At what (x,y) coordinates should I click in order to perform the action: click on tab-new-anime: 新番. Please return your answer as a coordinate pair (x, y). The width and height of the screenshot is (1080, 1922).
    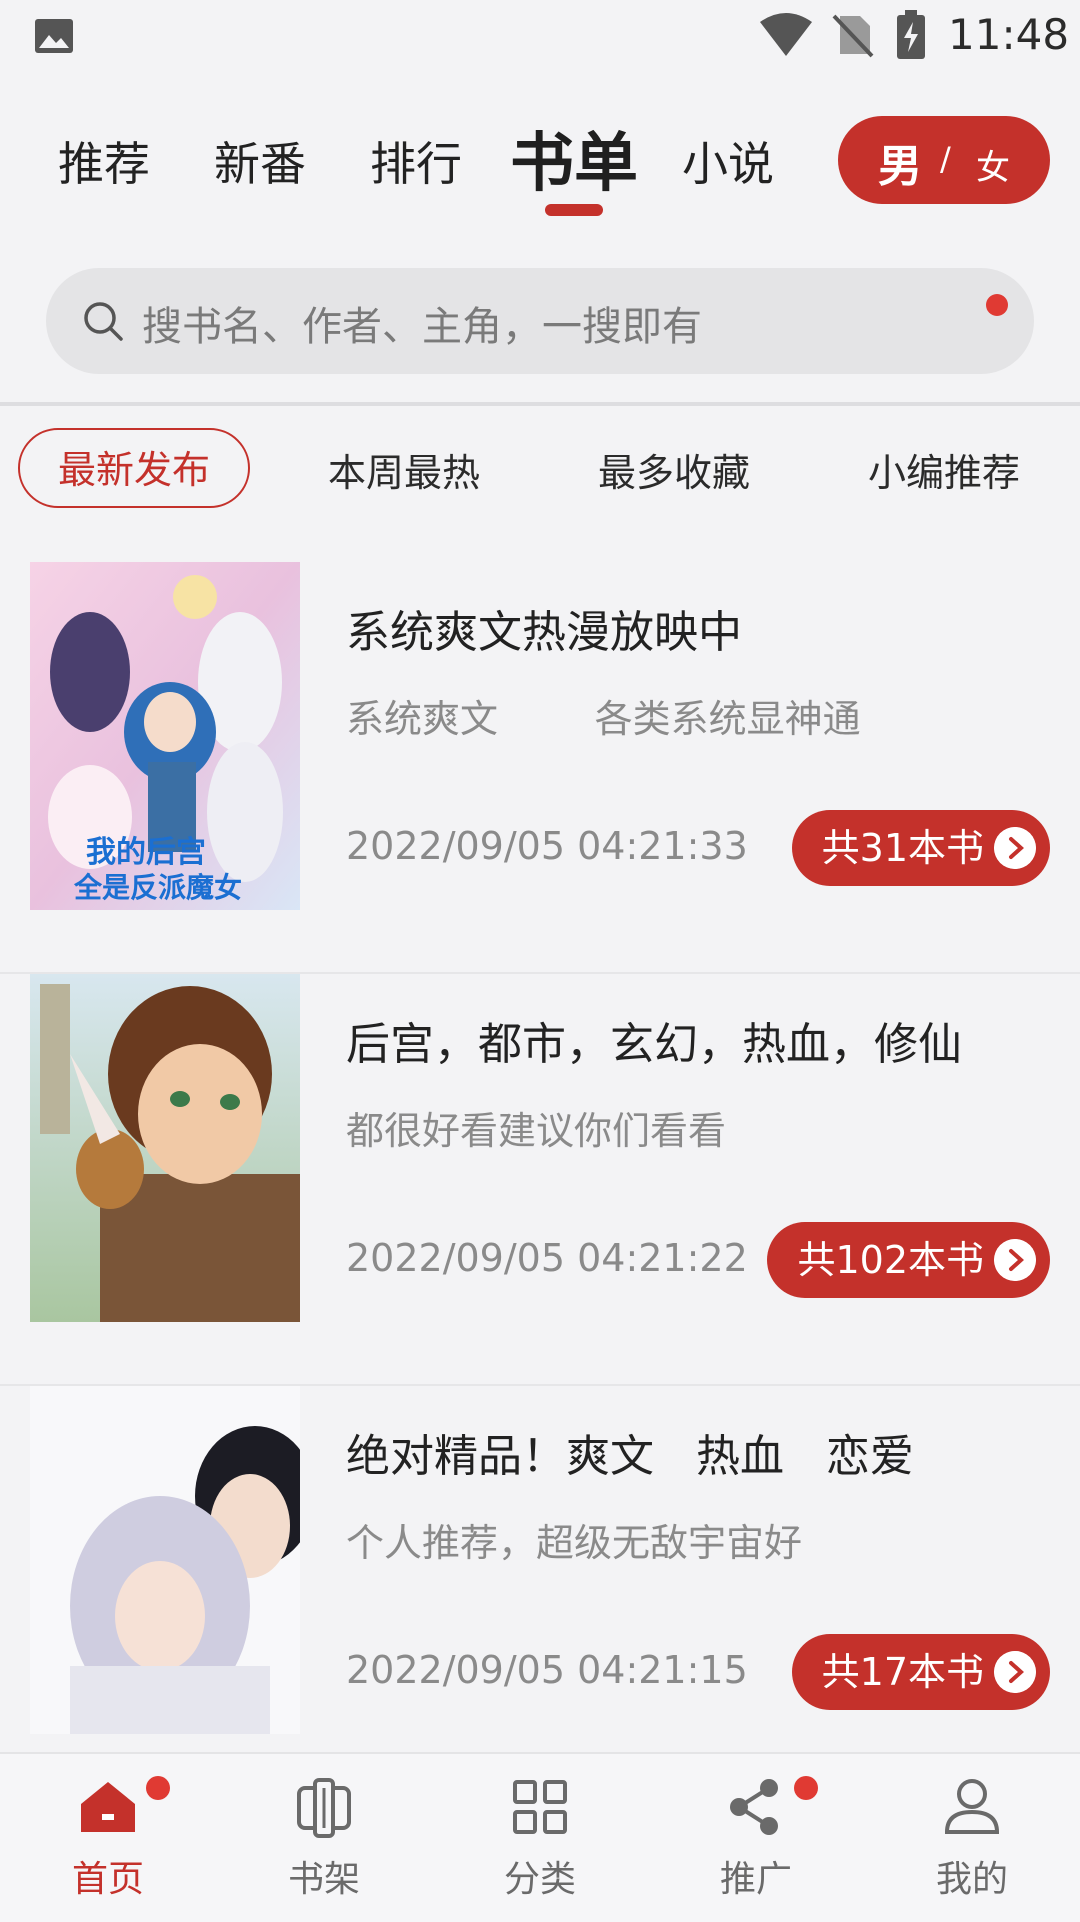
    Looking at the image, I should click on (260, 161).